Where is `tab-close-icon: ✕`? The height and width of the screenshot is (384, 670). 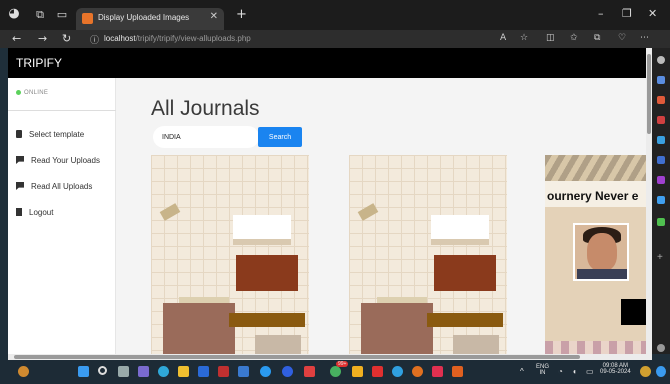
tab-close-icon: ✕ is located at coordinates (214, 16).